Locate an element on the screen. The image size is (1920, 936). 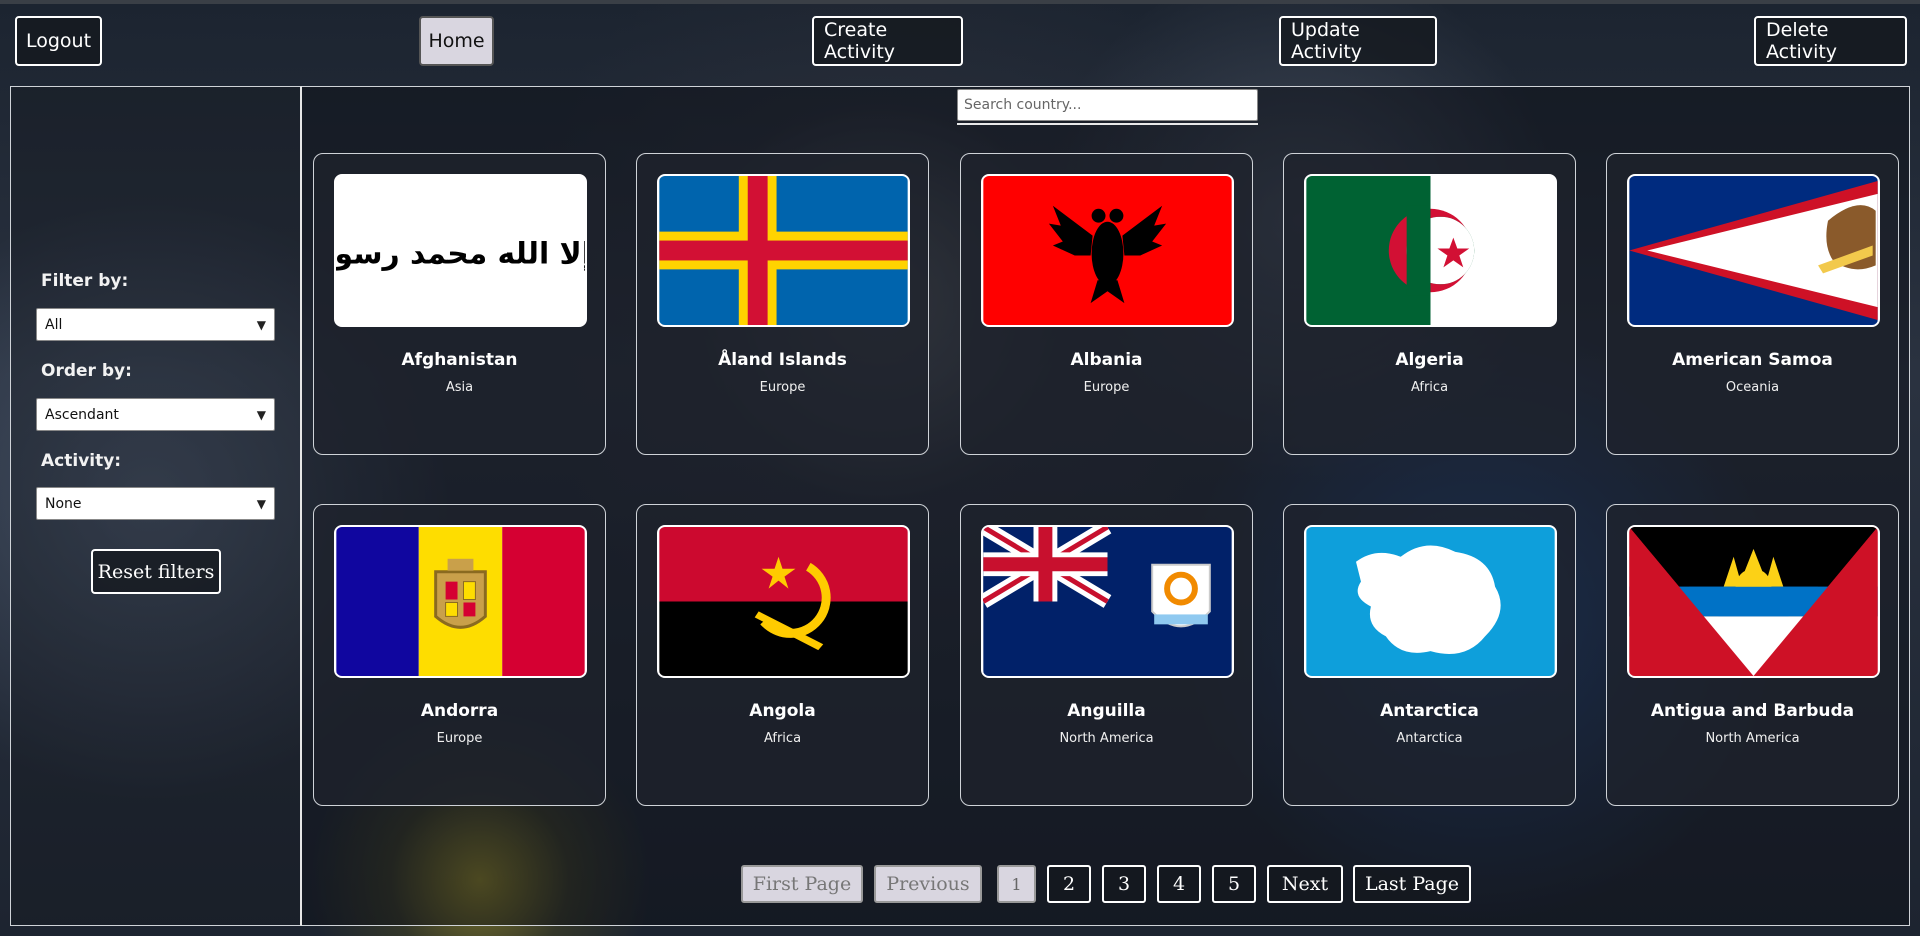
activity-select: None ▼ is located at coordinates (155, 503).